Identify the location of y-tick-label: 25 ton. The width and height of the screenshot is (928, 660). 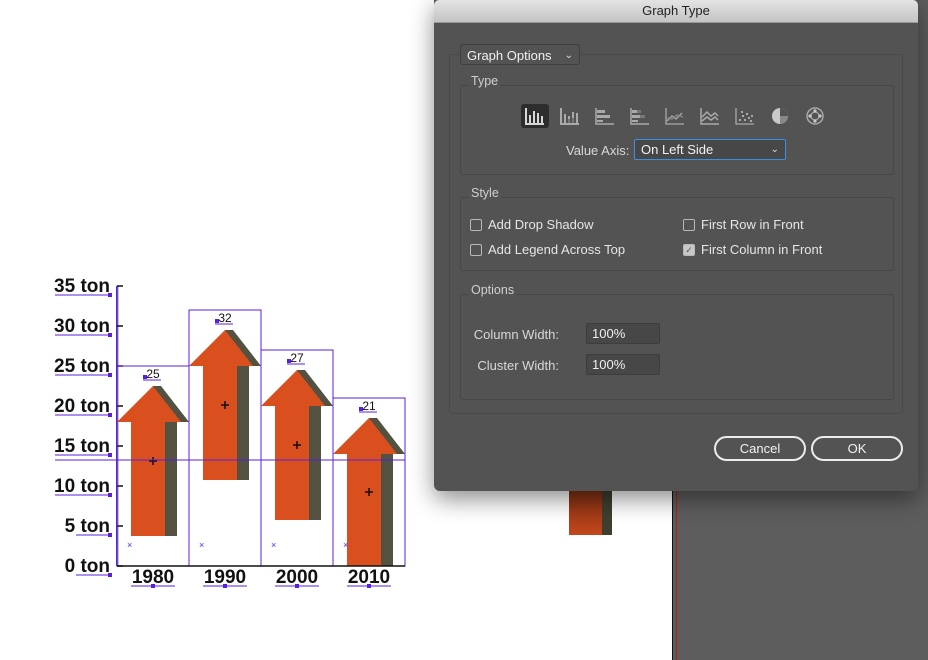
(82, 366).